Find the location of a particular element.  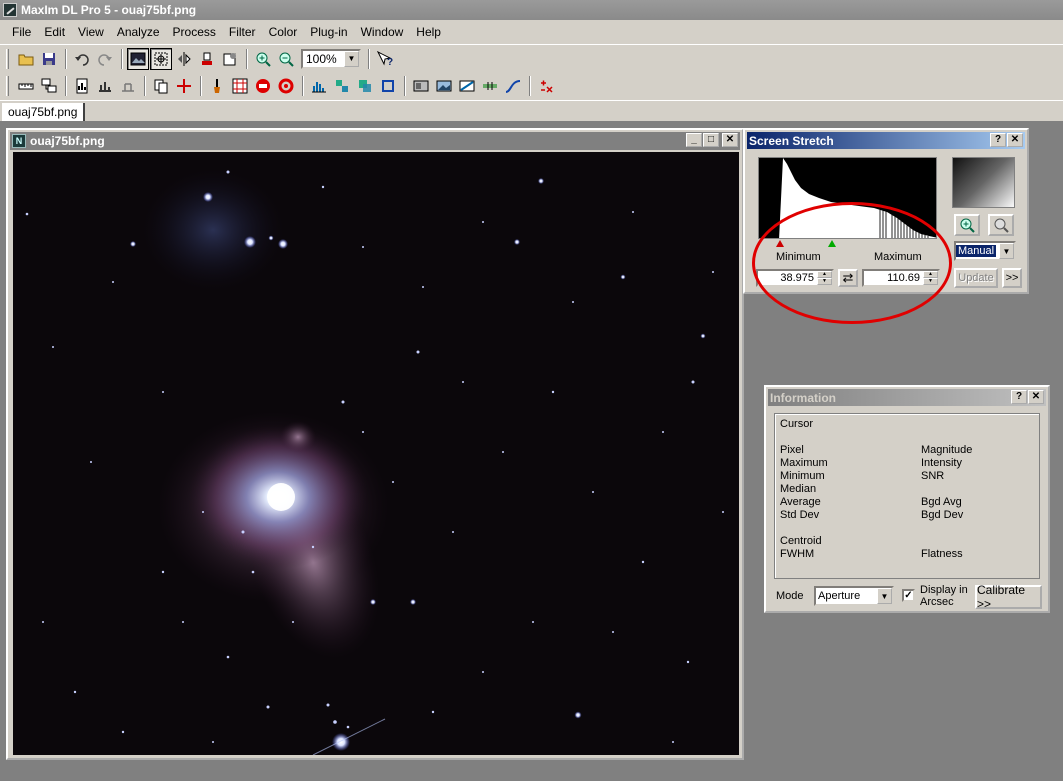

maximize-icon: □ is located at coordinates (711, 139).